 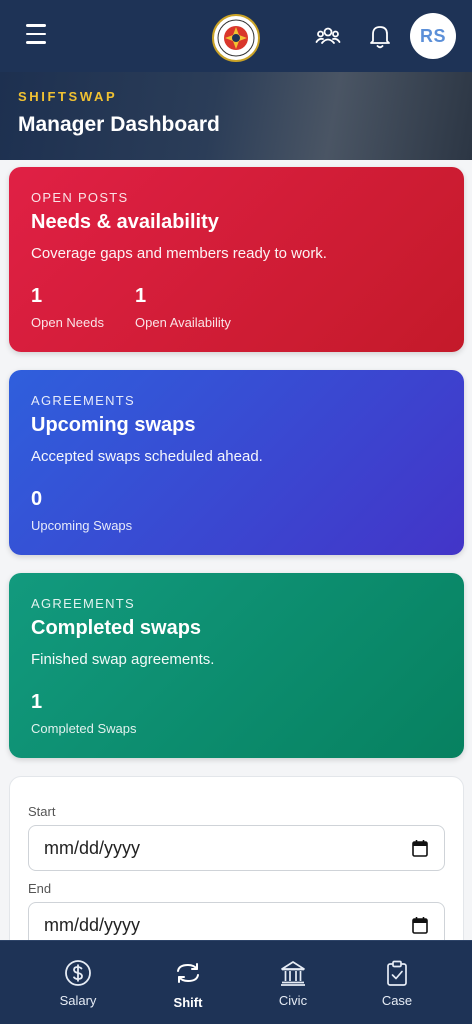 I want to click on bell-icon, so click(x=380, y=36).